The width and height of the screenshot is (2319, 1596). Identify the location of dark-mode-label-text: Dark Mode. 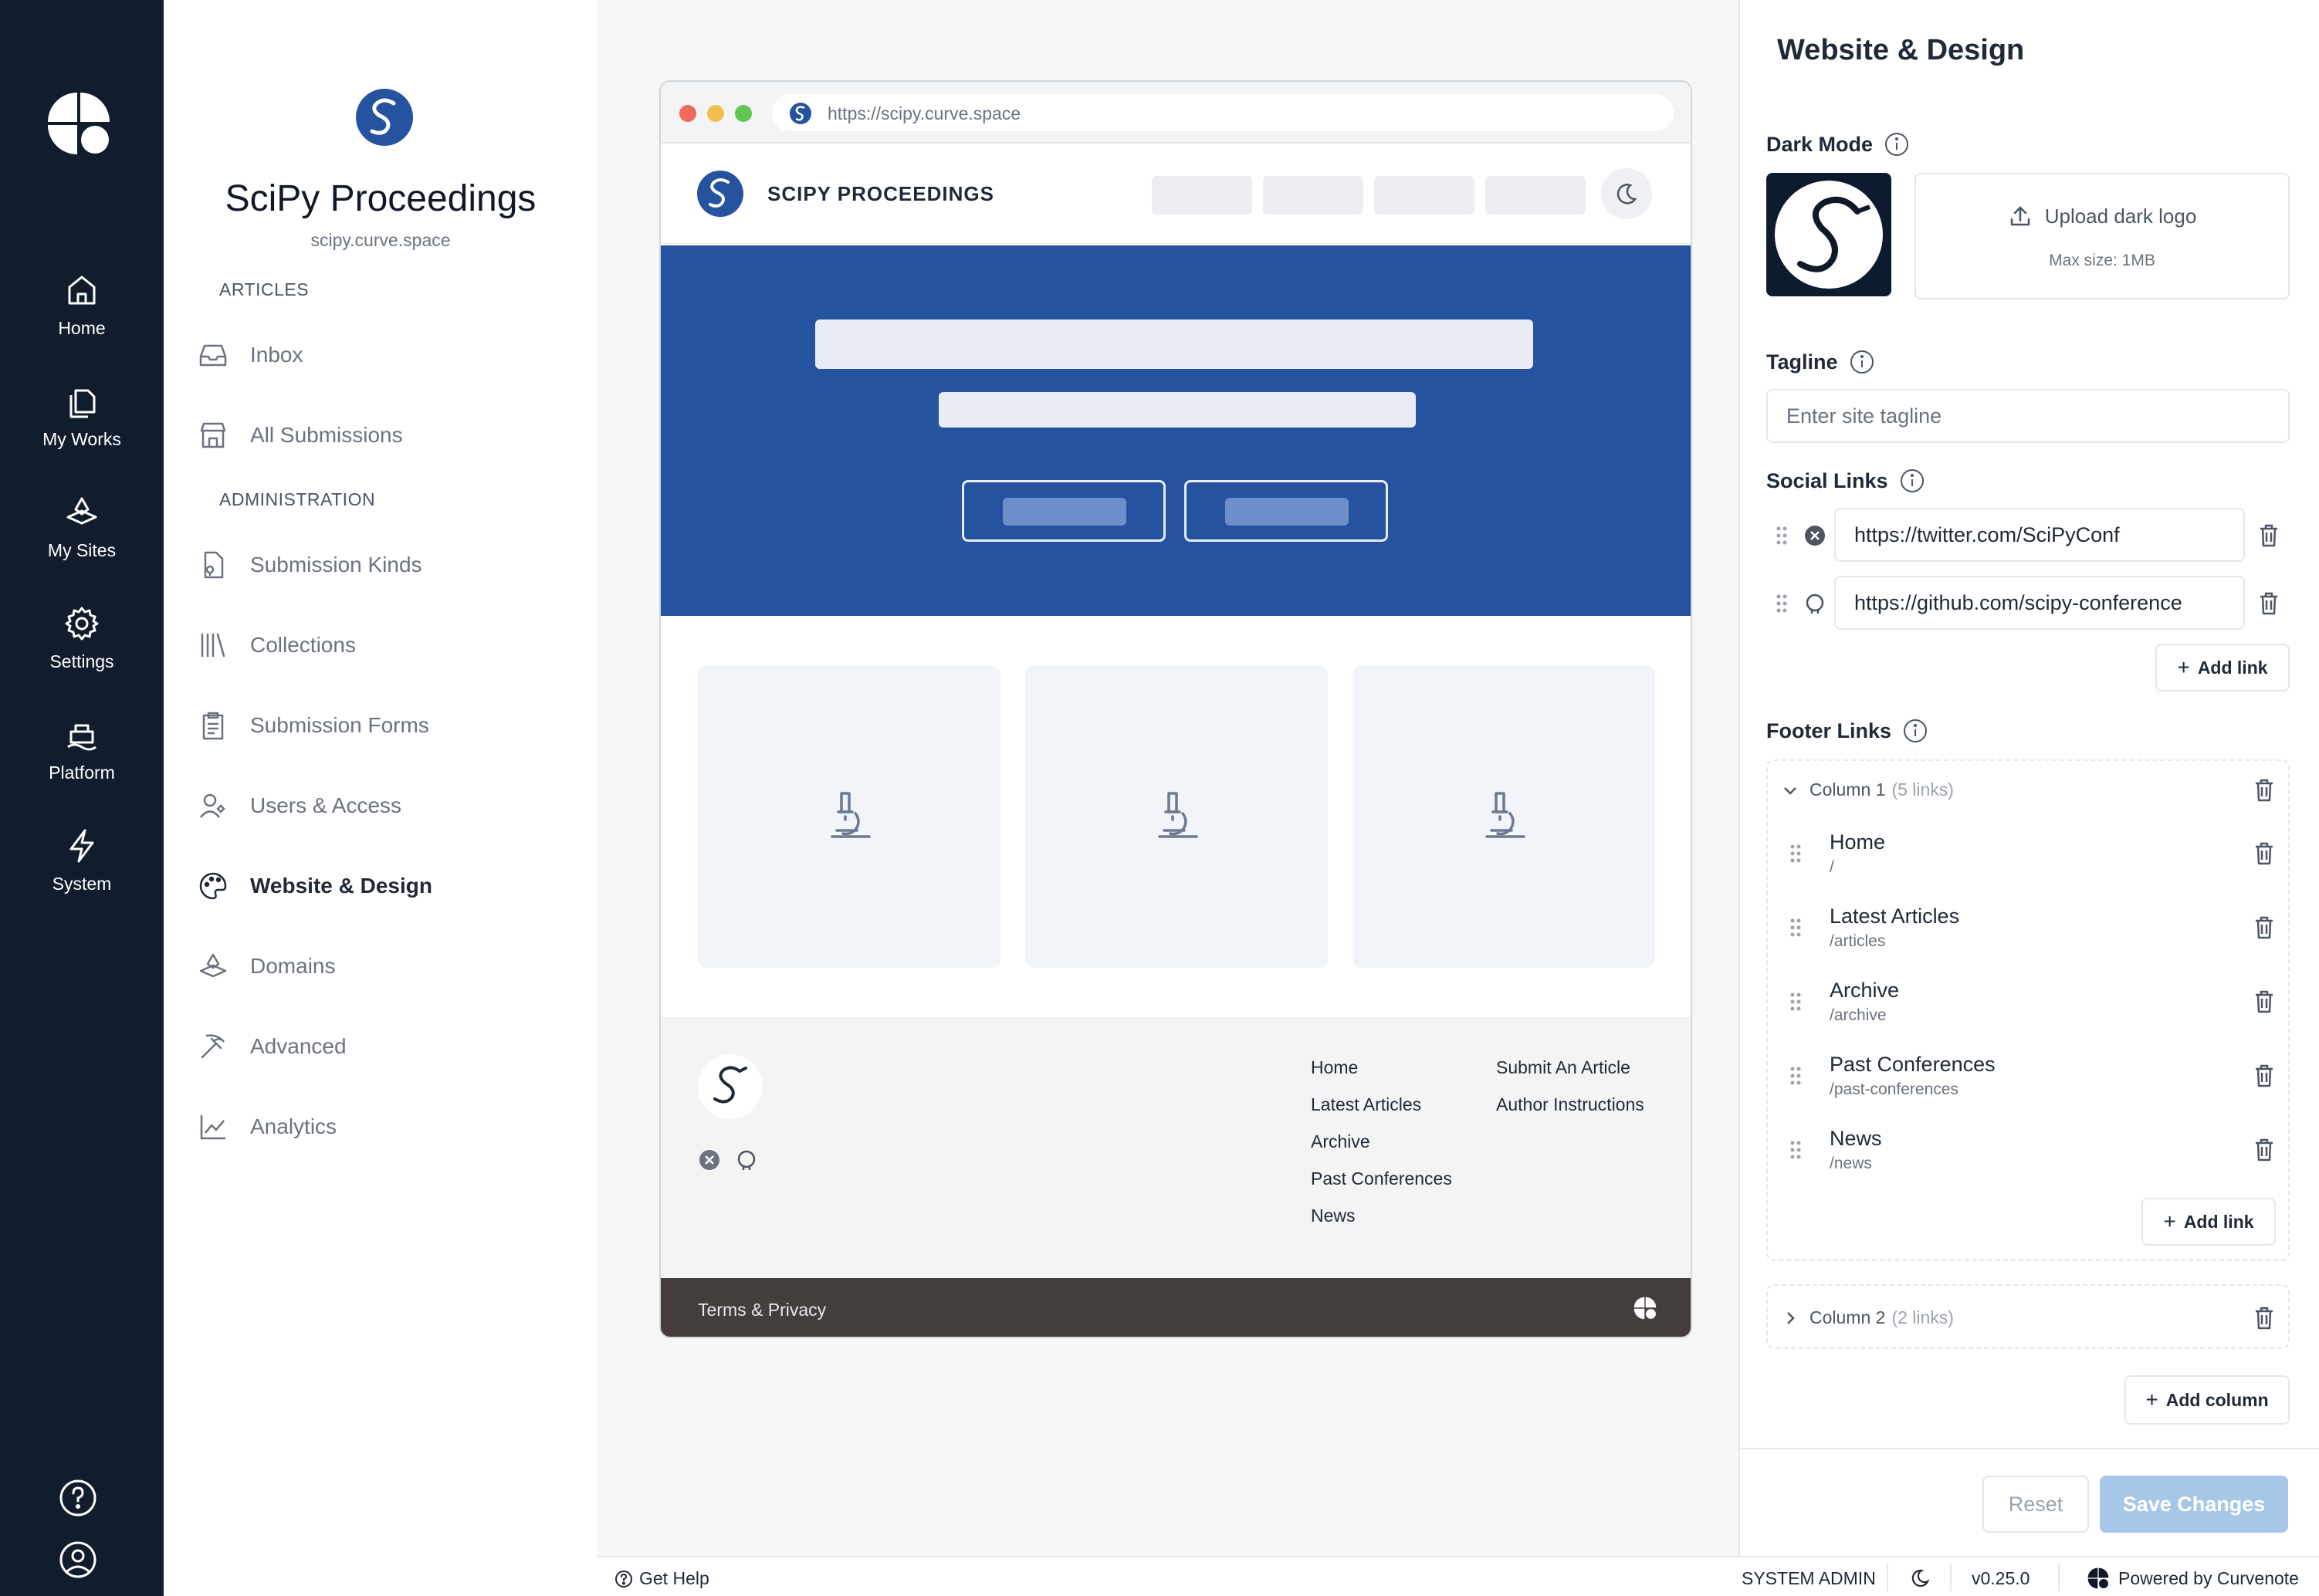
(1820, 144).